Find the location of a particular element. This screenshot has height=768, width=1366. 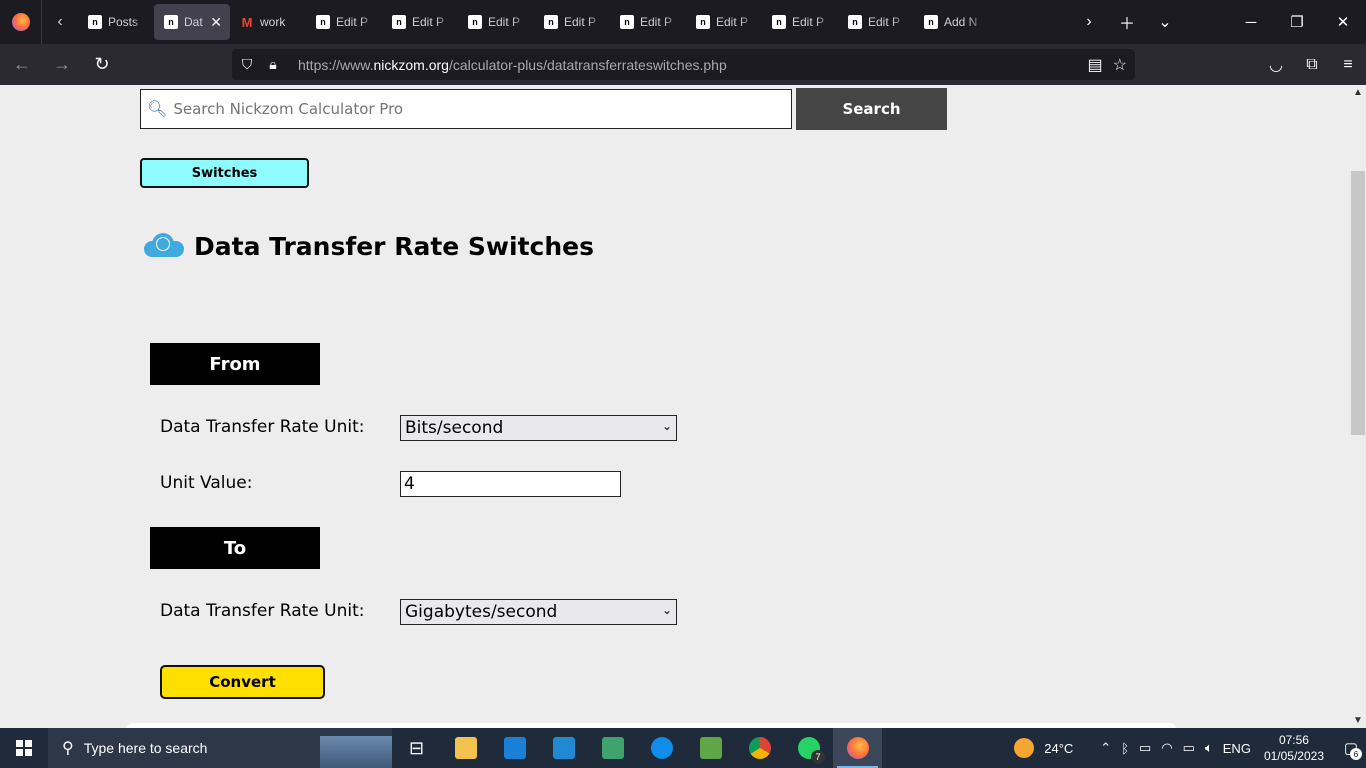

tab-scroll-left-icon: ‹ is located at coordinates (60, 22).